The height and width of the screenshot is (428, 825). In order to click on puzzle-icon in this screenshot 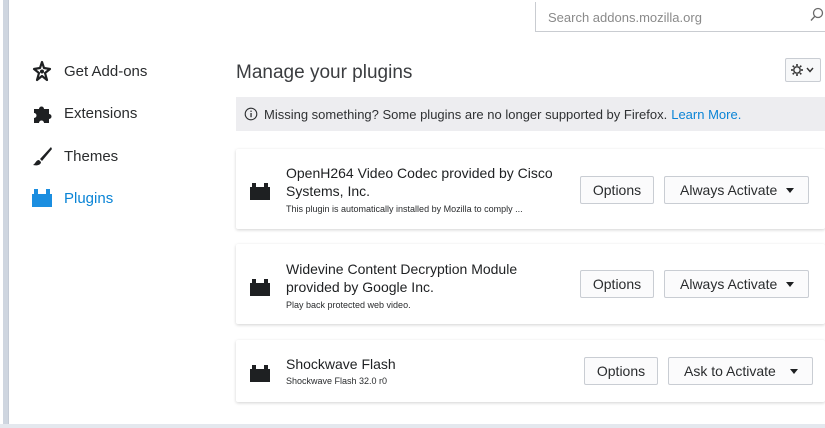, I will do `click(42, 113)`.